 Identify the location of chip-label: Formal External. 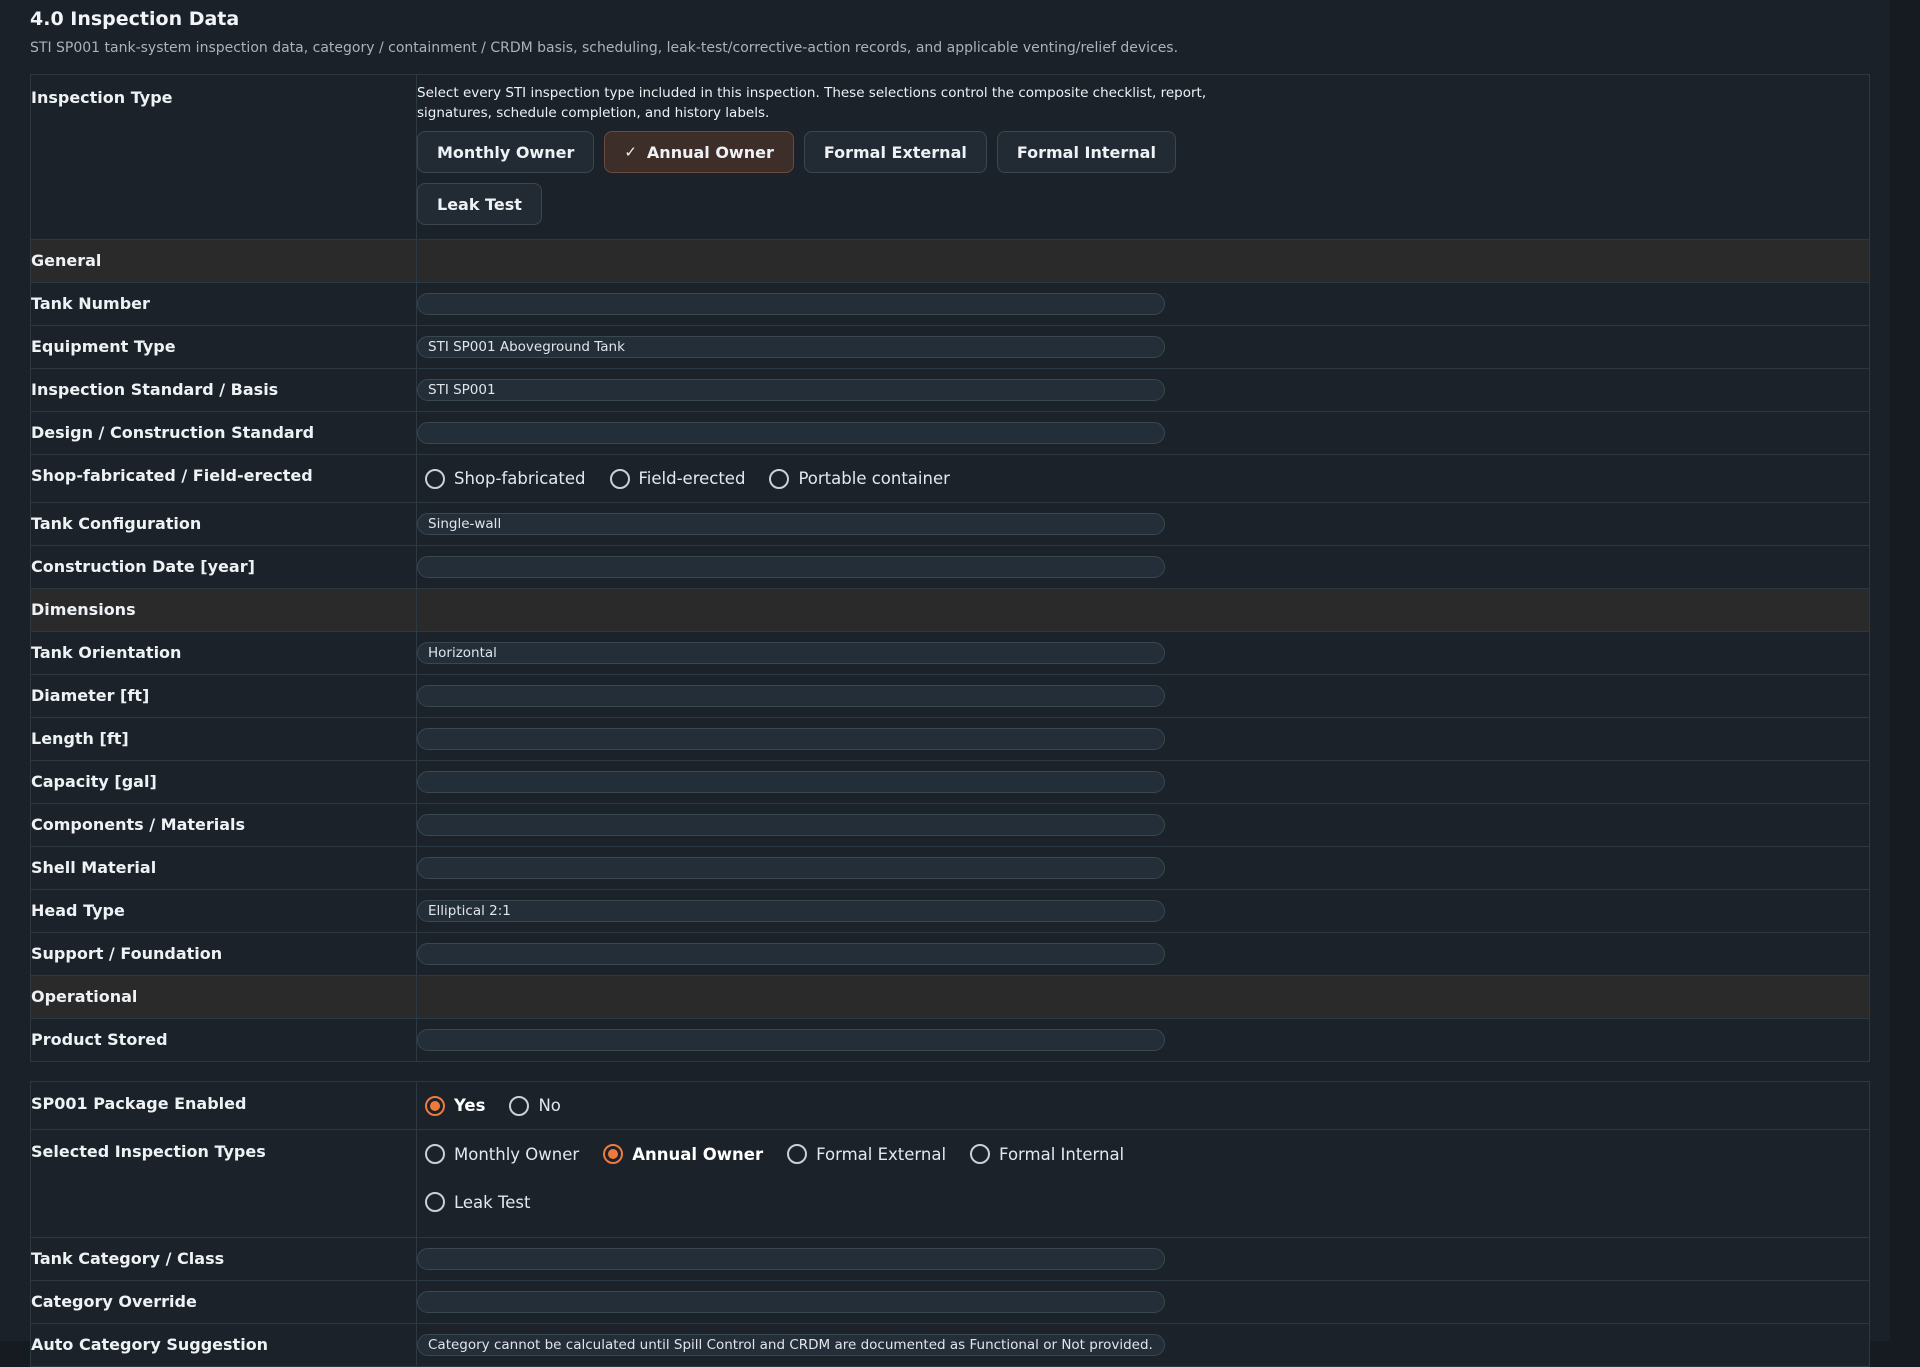
(895, 152).